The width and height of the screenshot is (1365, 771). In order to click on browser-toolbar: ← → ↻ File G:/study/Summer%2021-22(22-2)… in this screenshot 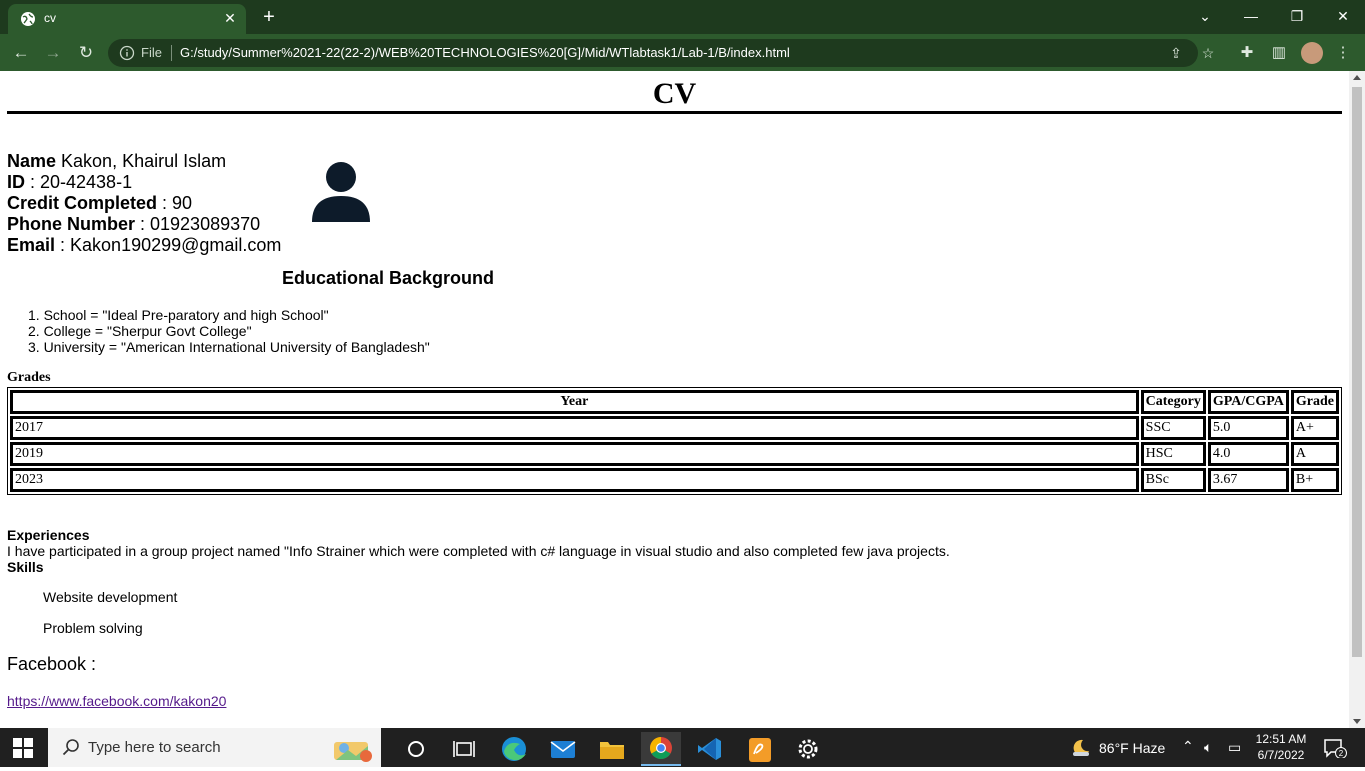, I will do `click(682, 52)`.